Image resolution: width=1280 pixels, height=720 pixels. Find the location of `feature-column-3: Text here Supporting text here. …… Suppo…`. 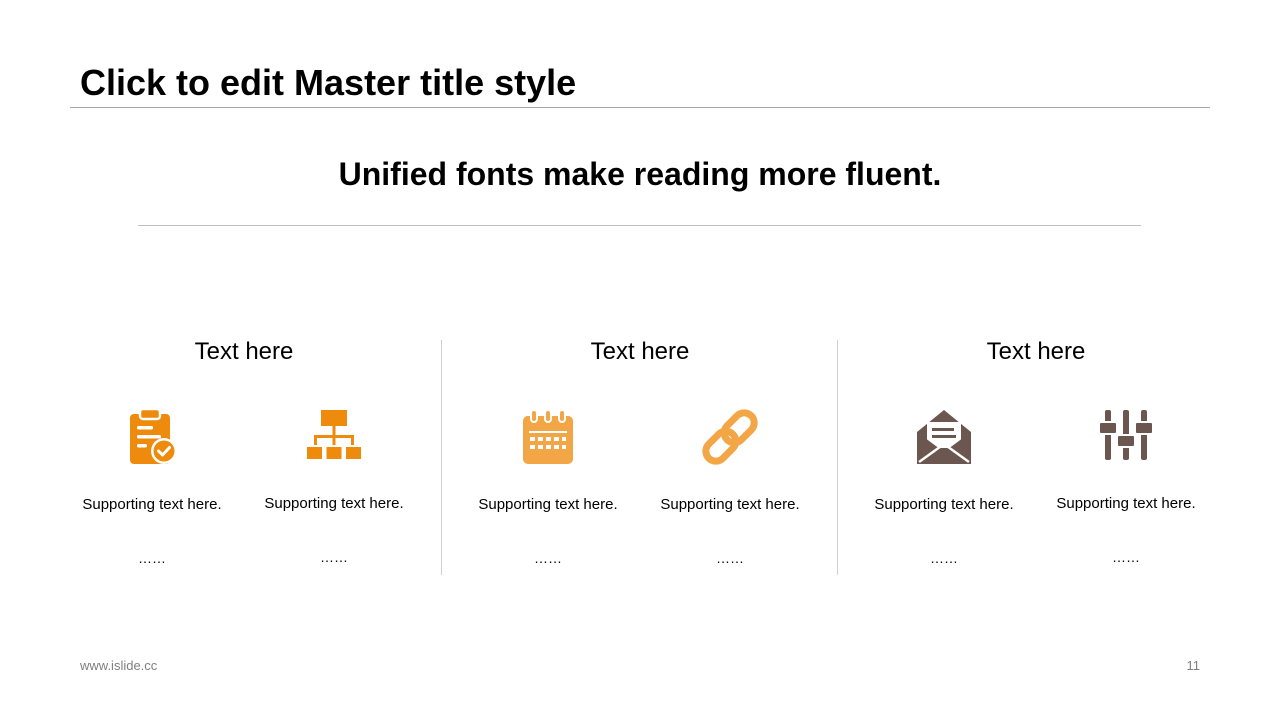

feature-column-3: Text here Supporting text here. …… Suppo… is located at coordinates (1036, 456).